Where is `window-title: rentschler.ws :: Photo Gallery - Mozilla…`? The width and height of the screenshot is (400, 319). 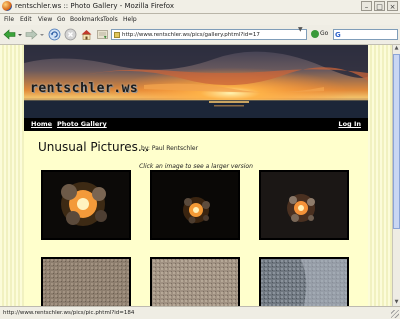
window-title: rentschler.ws :: Photo Gallery - Mozilla… is located at coordinates (95, 6).